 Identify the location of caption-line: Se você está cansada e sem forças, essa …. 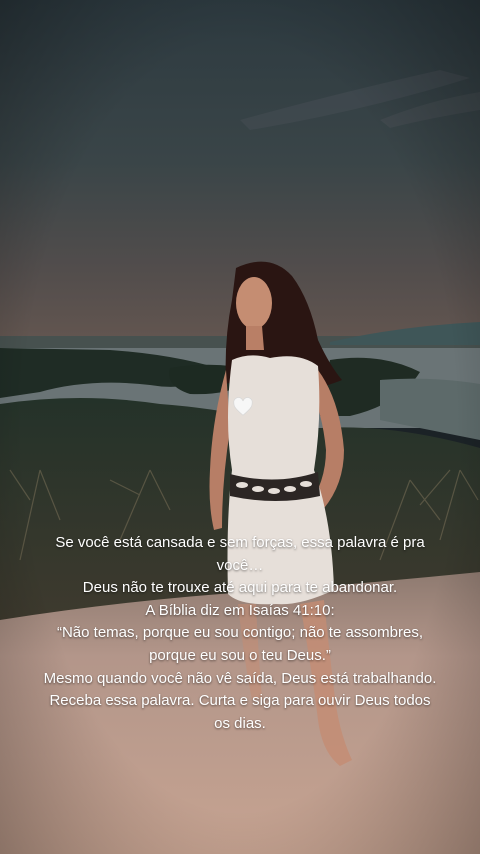
(240, 554).